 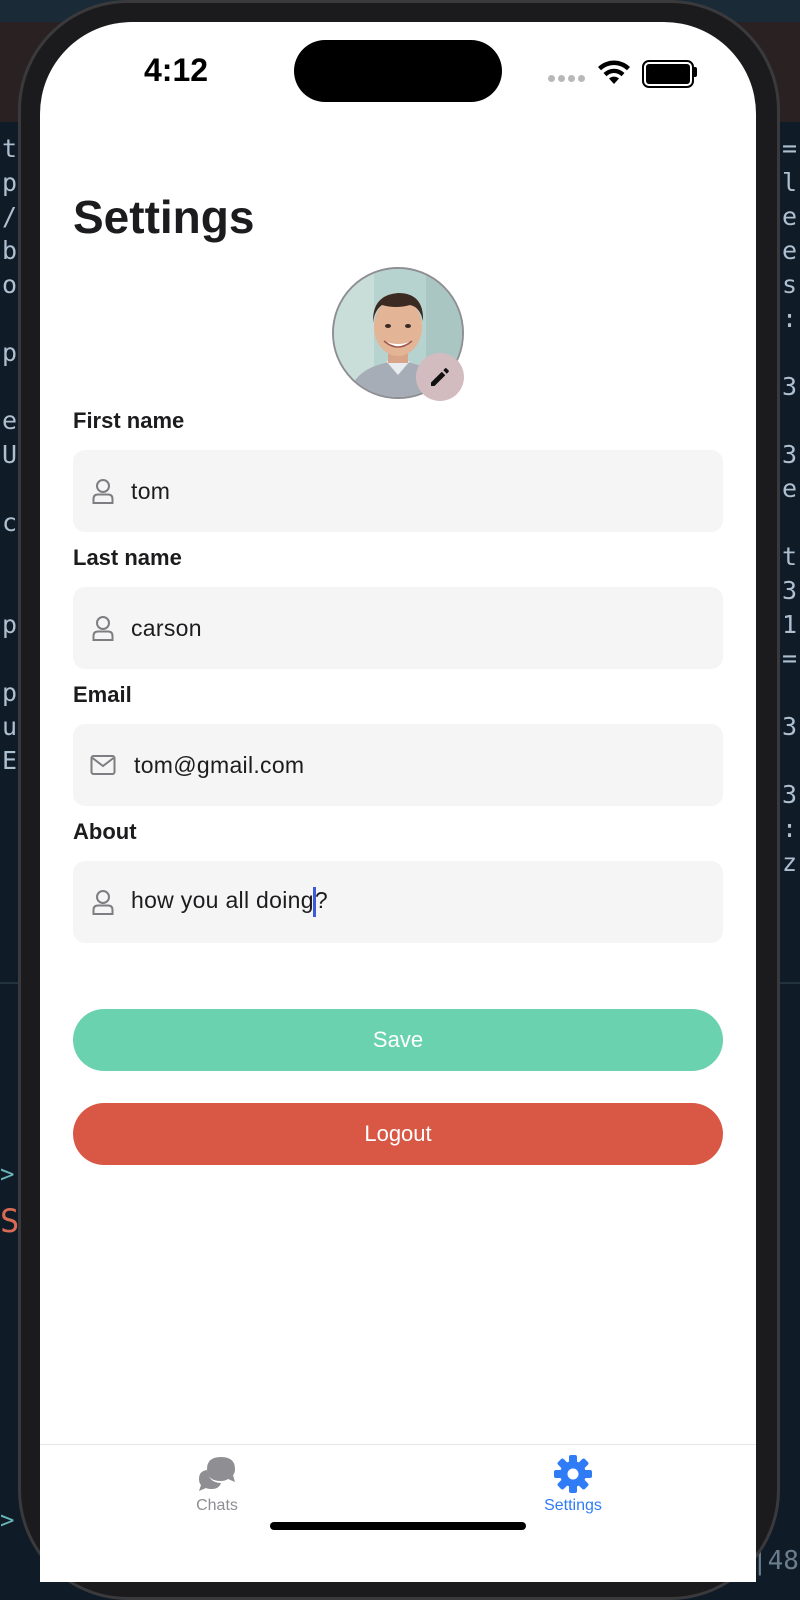 I want to click on gear-icon, so click(x=573, y=1474).